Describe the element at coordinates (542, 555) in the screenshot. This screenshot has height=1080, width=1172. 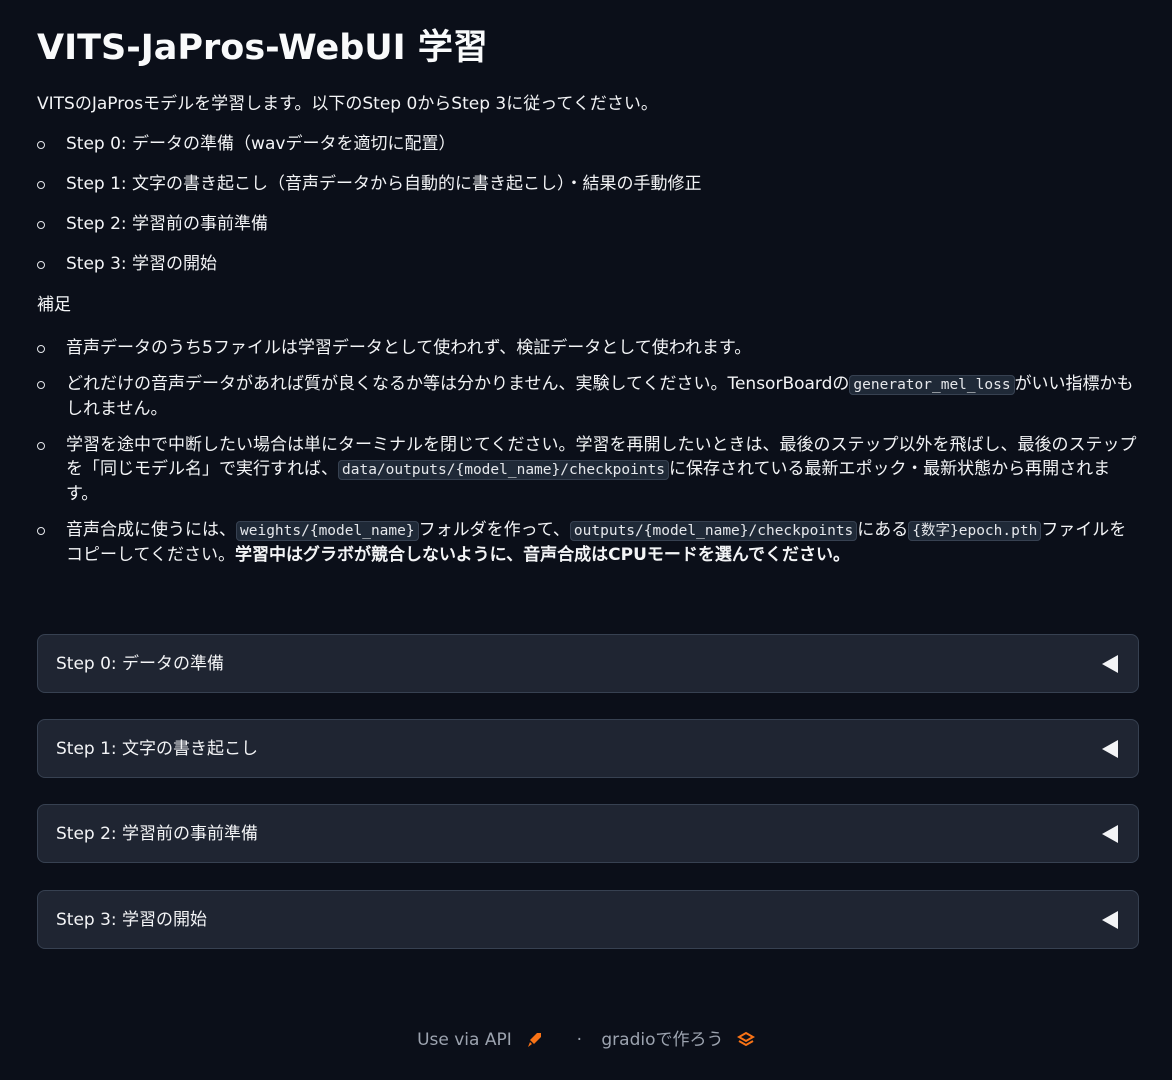
I see `bold-warning: 学習中はグラボが競合しないように、音声合成はCPUモードを選んでください。` at that location.